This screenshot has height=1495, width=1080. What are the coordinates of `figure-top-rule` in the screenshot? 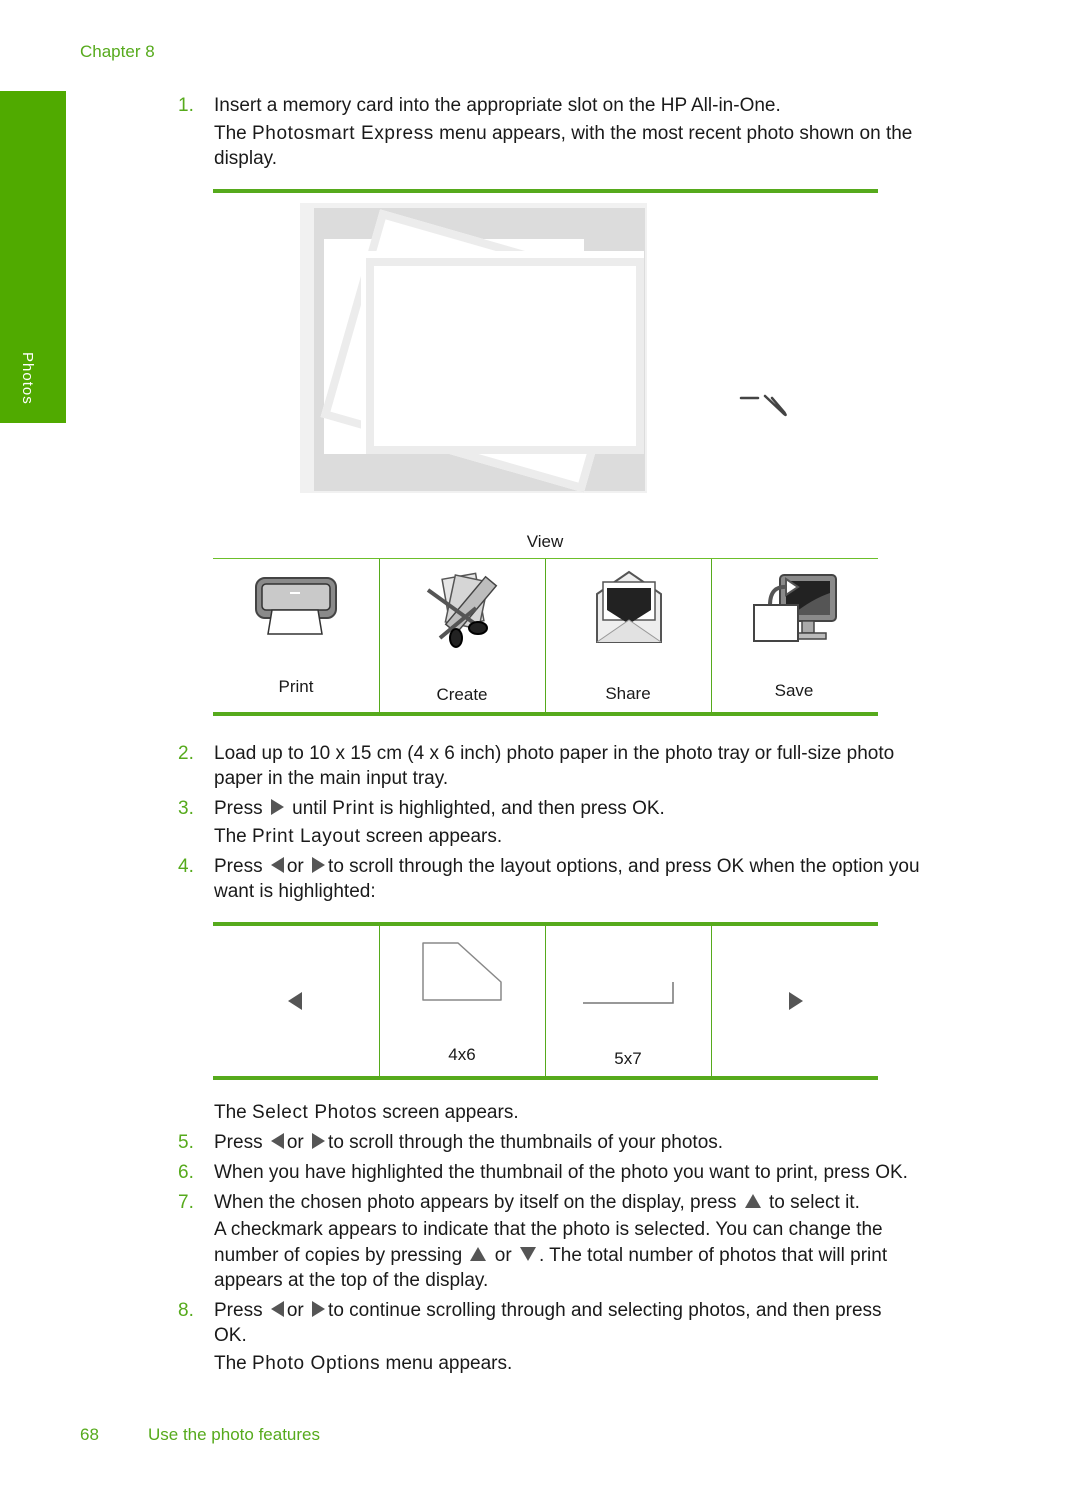 It's located at (545, 191).